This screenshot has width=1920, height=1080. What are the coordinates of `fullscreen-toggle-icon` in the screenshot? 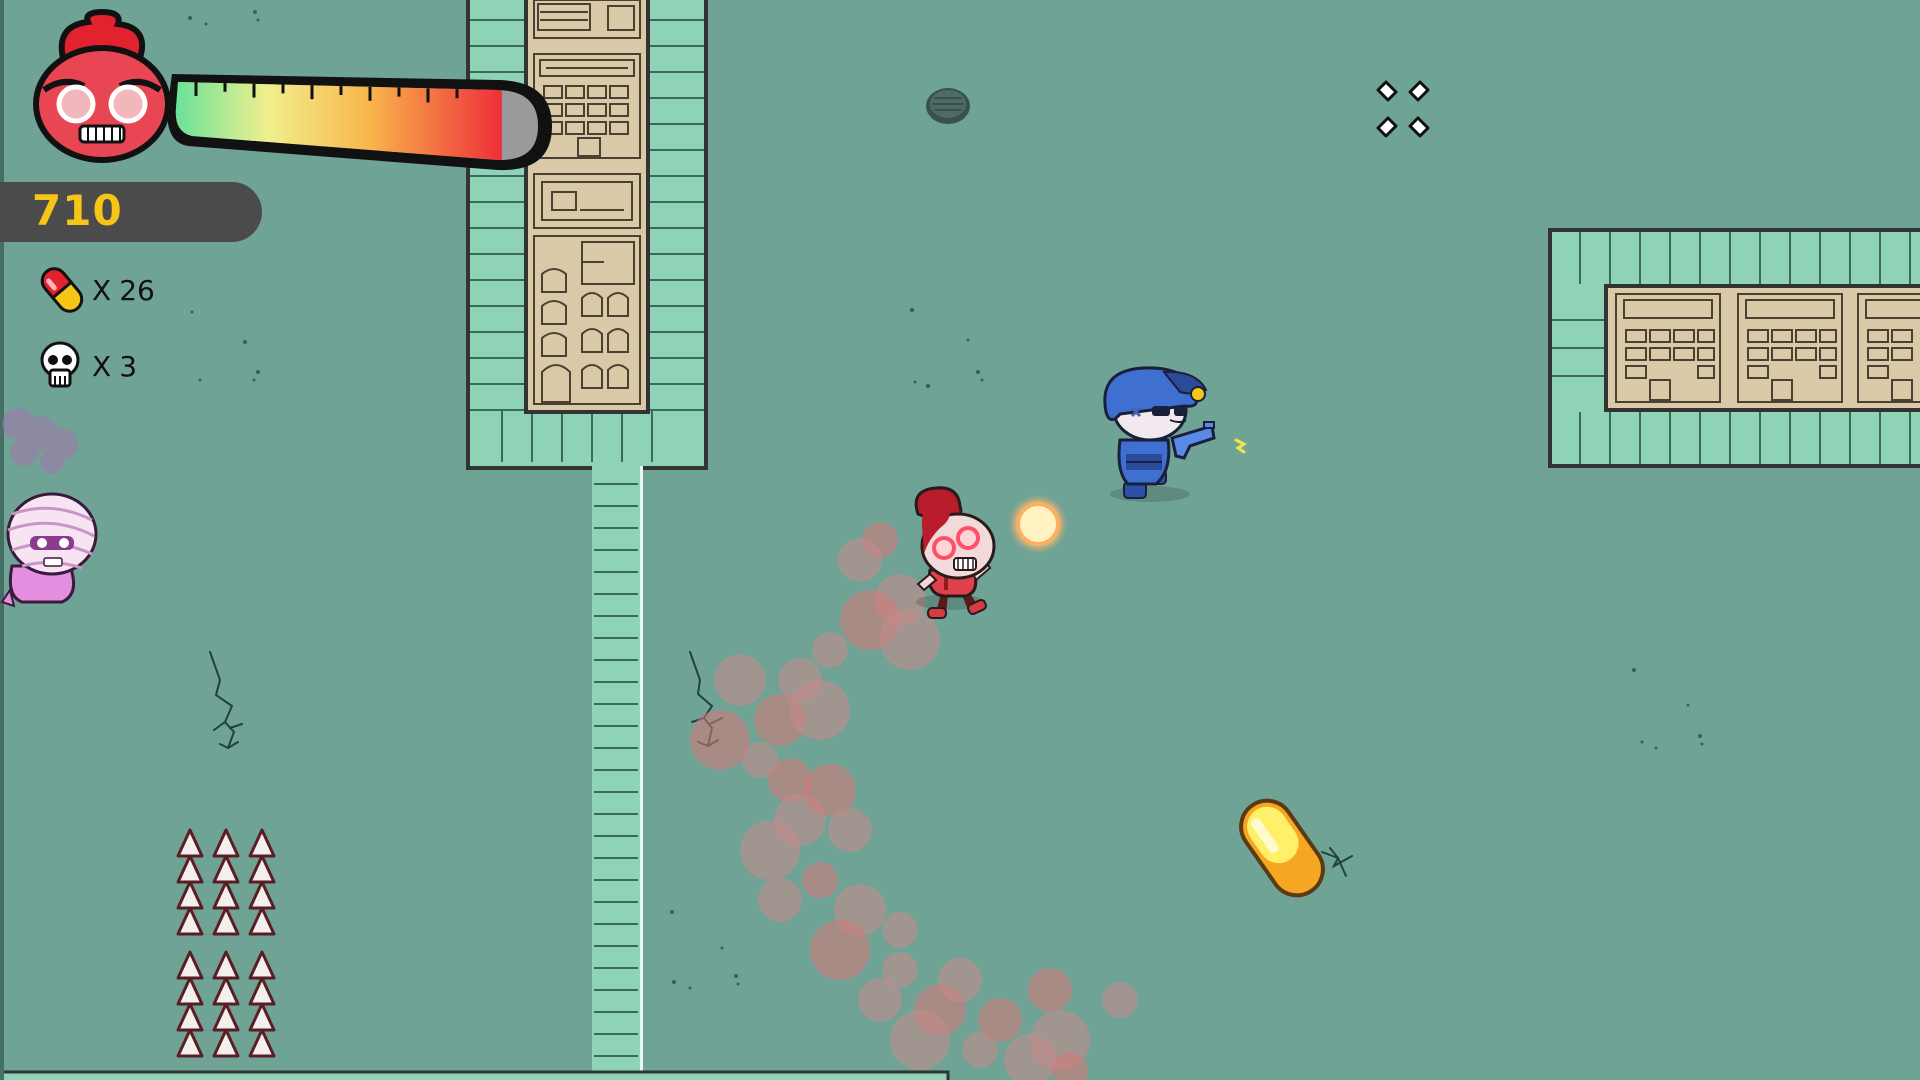 It's located at (1403, 109).